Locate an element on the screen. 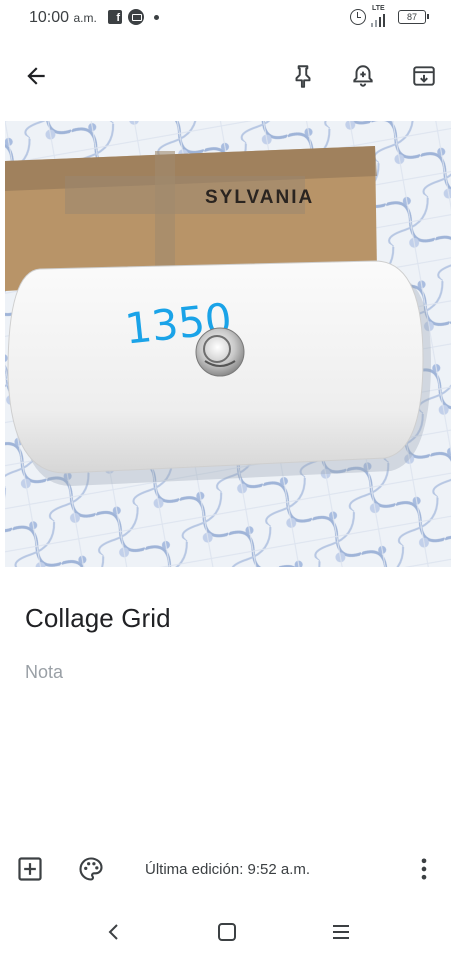  network-type-label: LTE is located at coordinates (378, 8).